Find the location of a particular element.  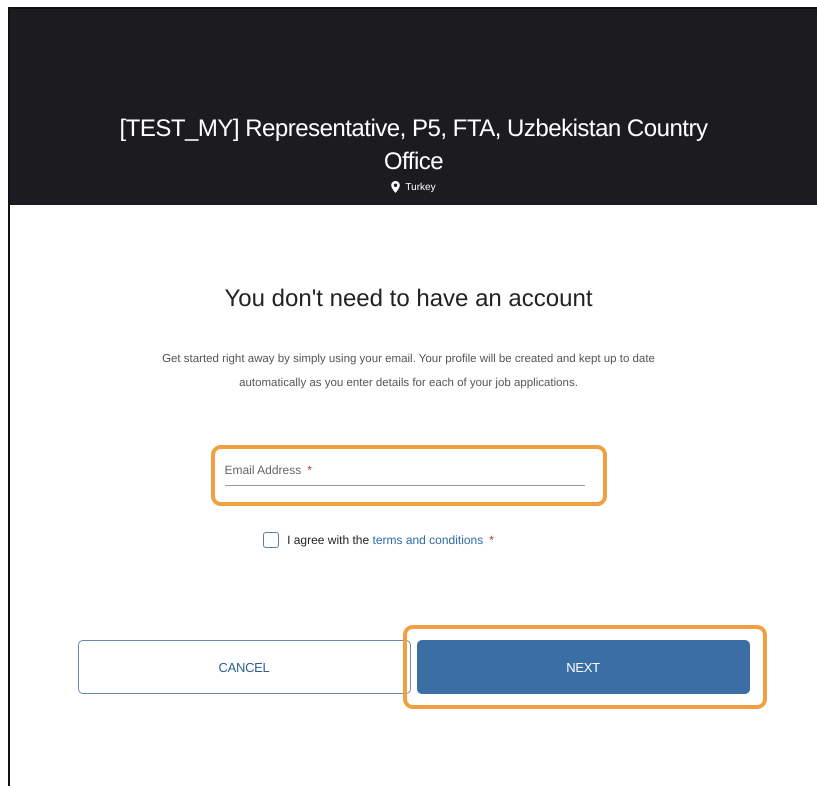

next-button: NEXT is located at coordinates (583, 667).